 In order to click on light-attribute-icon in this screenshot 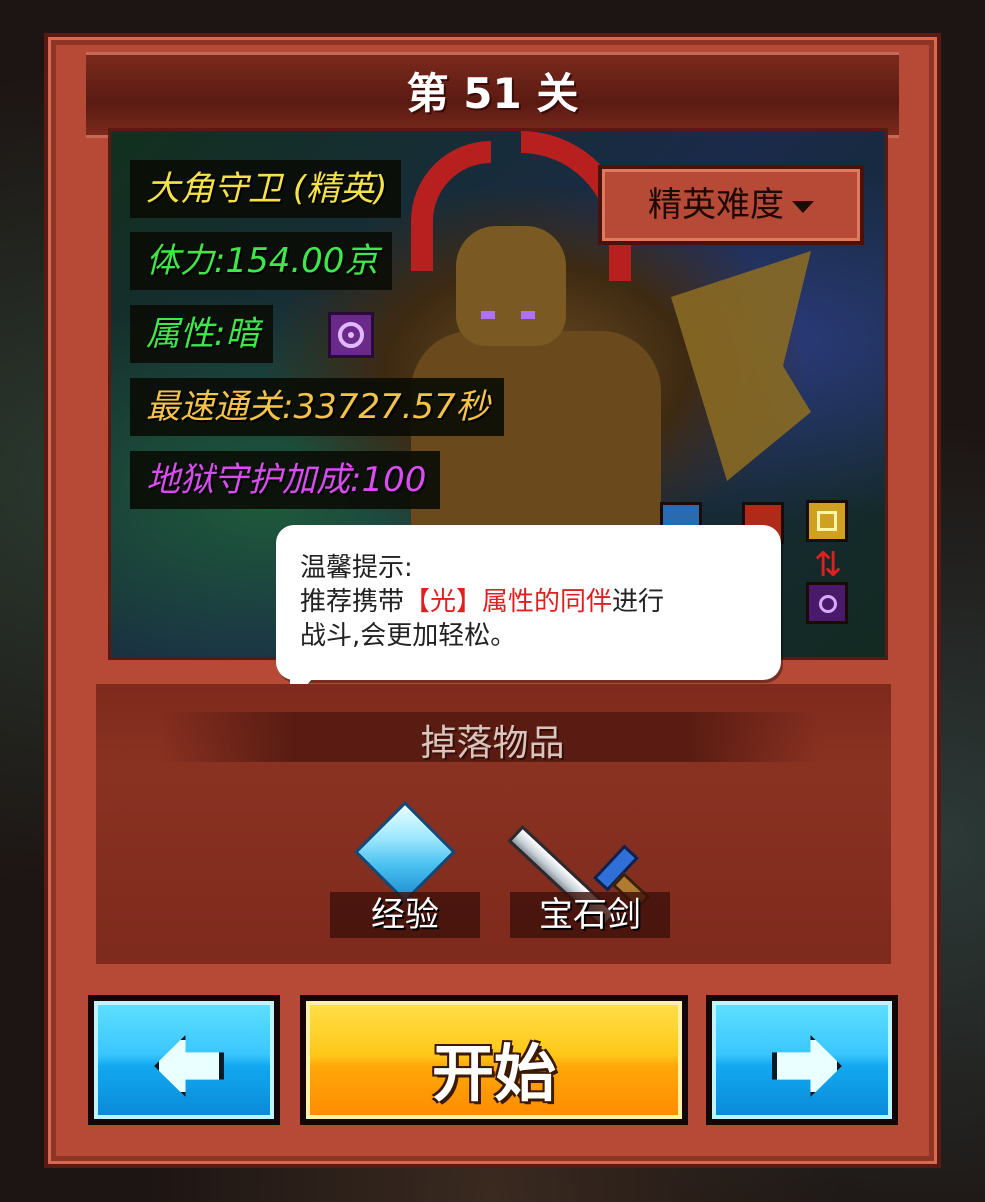, I will do `click(827, 521)`.